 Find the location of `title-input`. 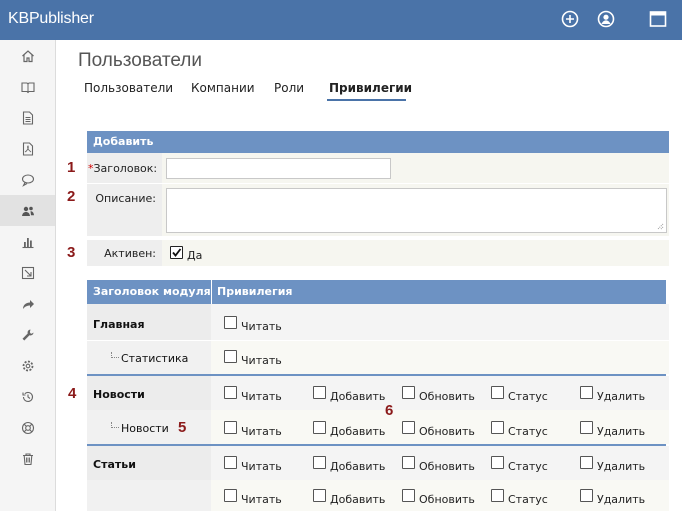

title-input is located at coordinates (278, 168).